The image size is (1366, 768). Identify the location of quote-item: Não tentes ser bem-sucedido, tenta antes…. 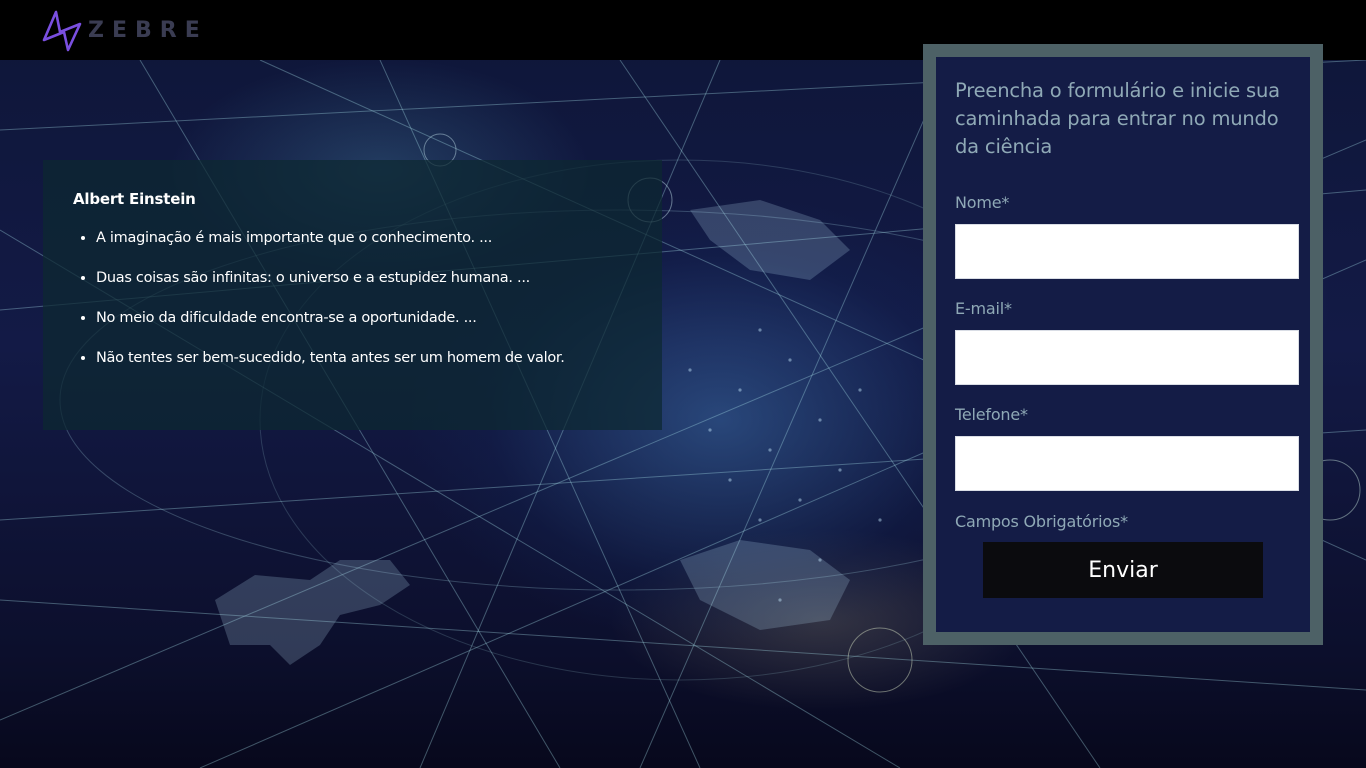
(364, 358).